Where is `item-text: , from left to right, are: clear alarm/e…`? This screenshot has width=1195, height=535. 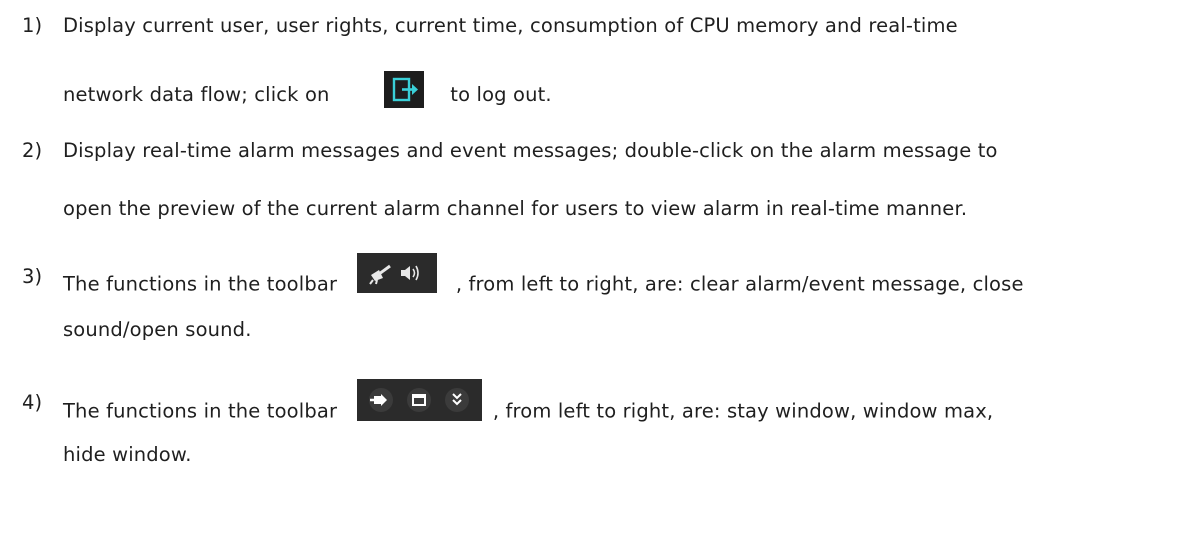 item-text: , from left to right, are: clear alarm/e… is located at coordinates (739, 284).